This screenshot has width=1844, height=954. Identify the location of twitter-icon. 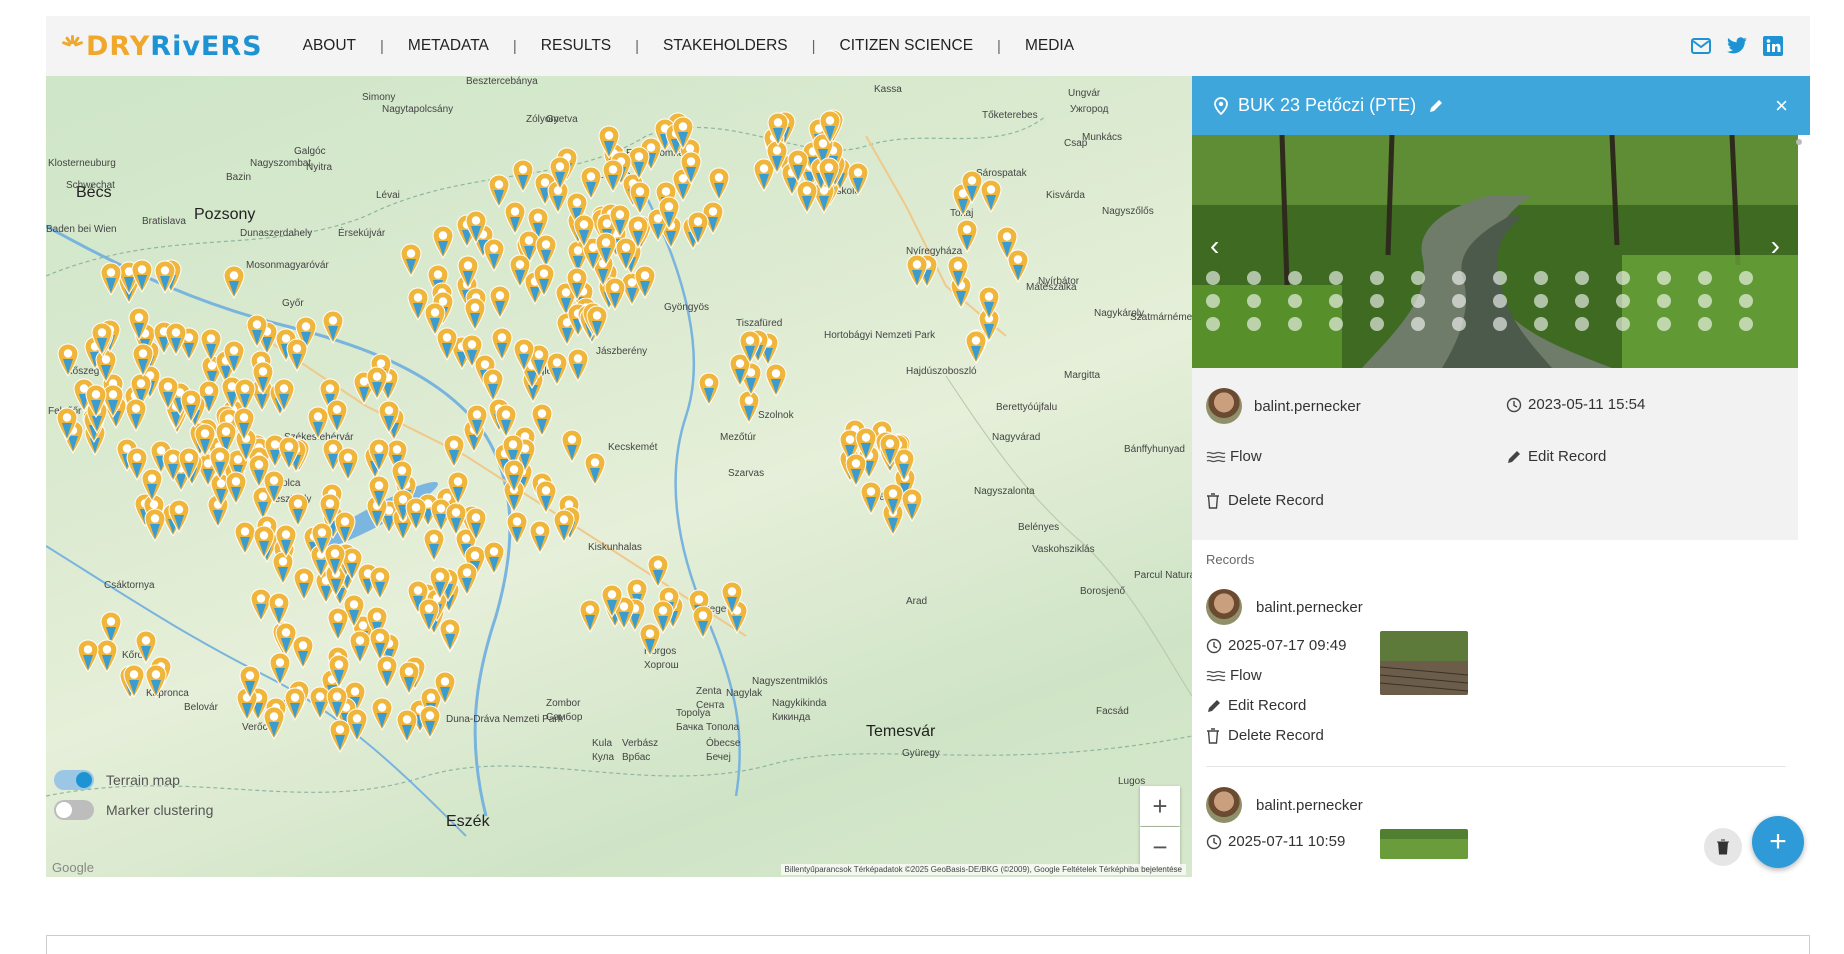
(1737, 46).